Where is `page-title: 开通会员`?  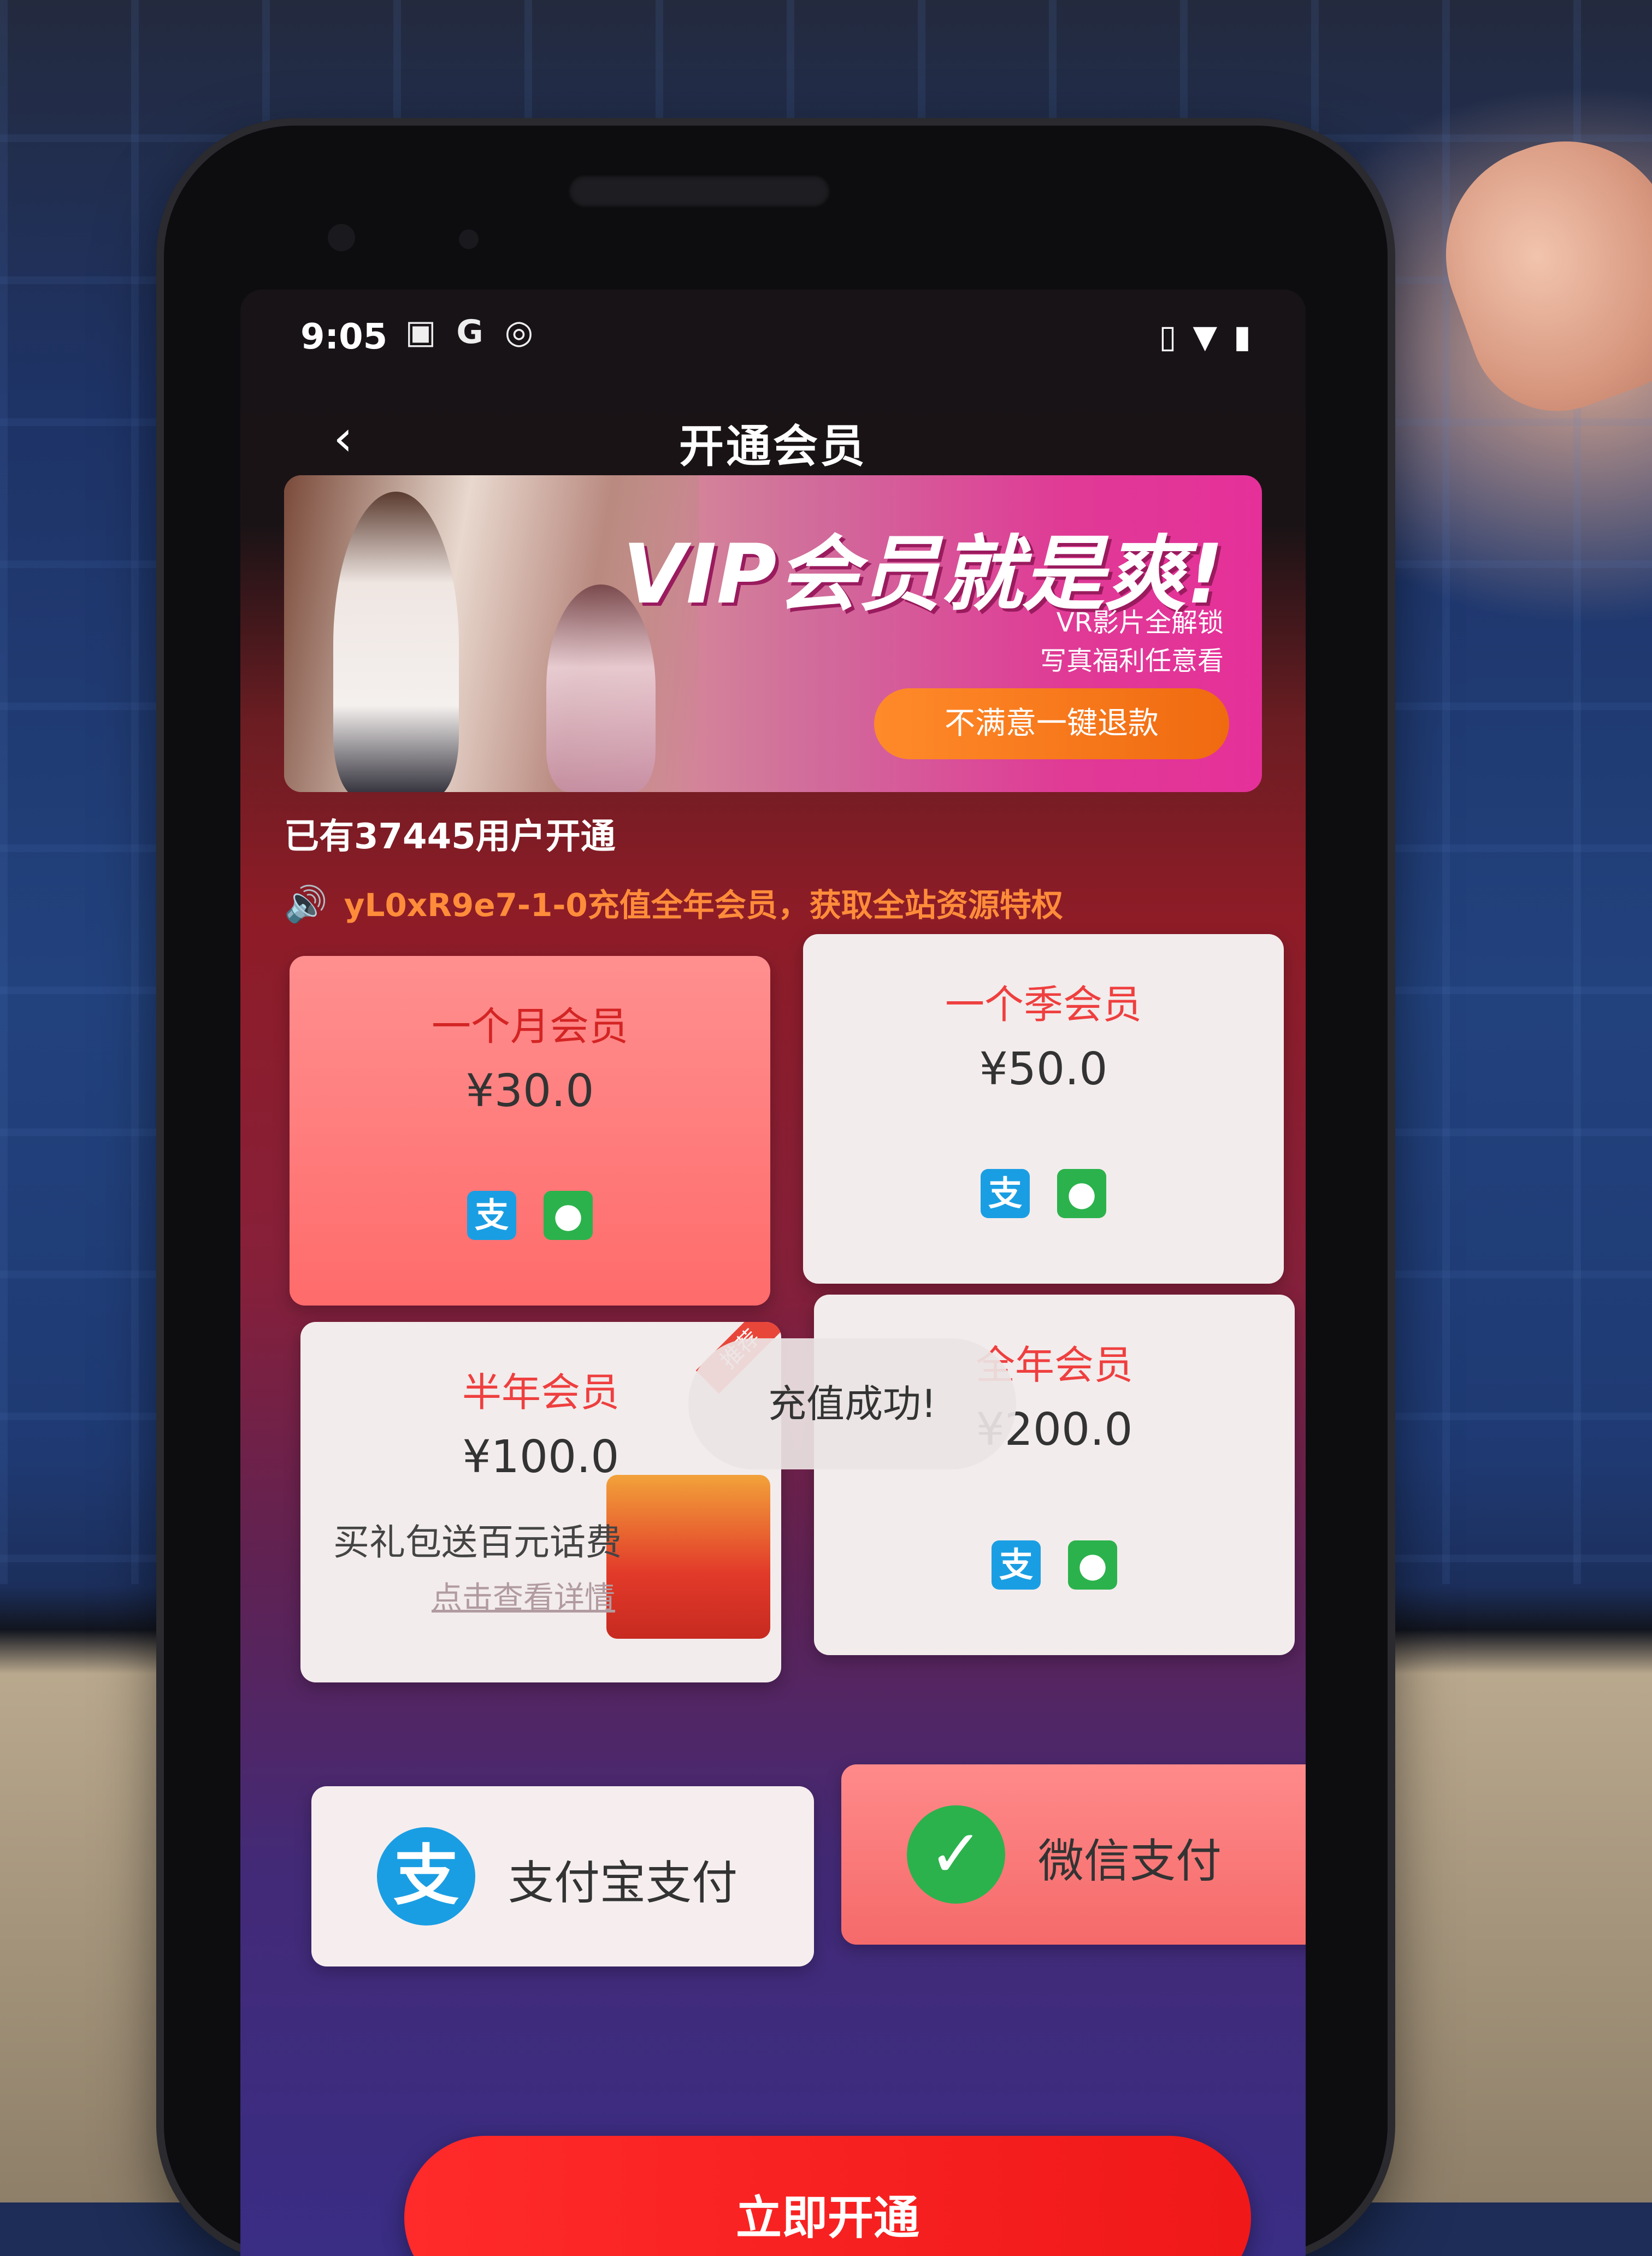 page-title: 开通会员 is located at coordinates (772, 447).